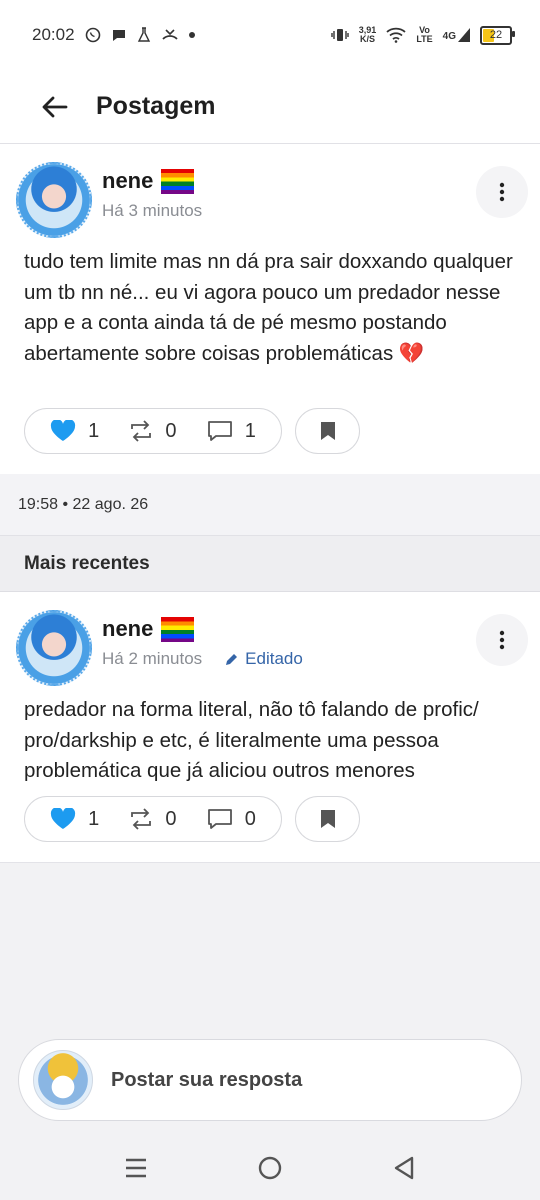 This screenshot has width=540, height=1200. What do you see at coordinates (169, 34) in the screenshot?
I see `missed-call-icon` at bounding box center [169, 34].